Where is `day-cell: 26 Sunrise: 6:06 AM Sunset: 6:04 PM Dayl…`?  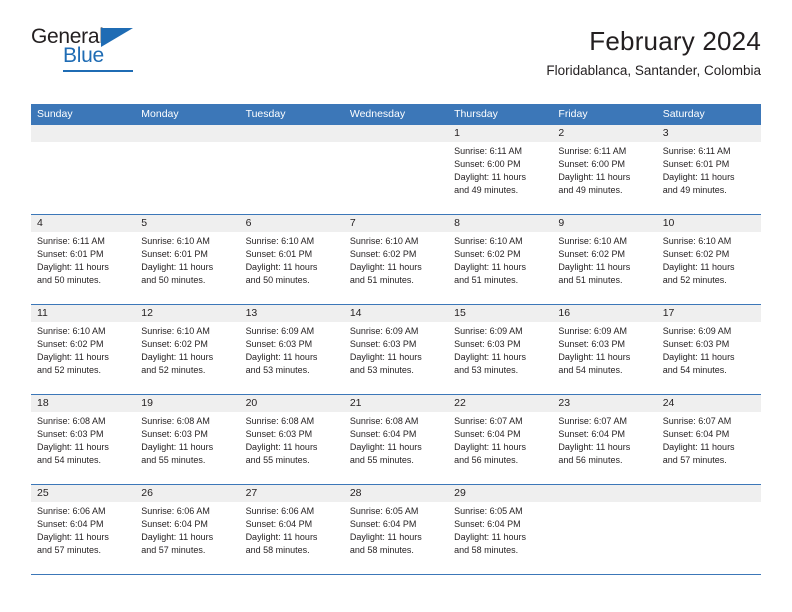 day-cell: 26 Sunrise: 6:06 AM Sunset: 6:04 PM Dayl… is located at coordinates (187, 529).